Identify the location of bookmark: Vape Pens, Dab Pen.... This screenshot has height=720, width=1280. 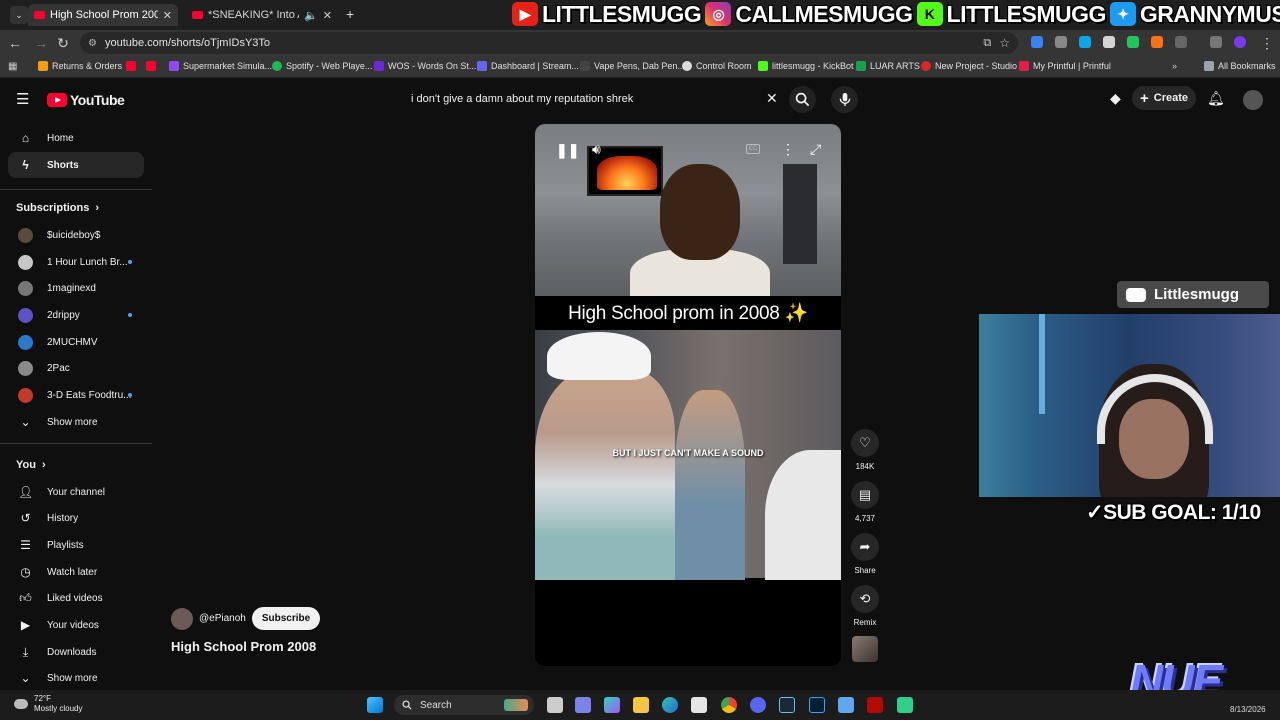
(632, 66).